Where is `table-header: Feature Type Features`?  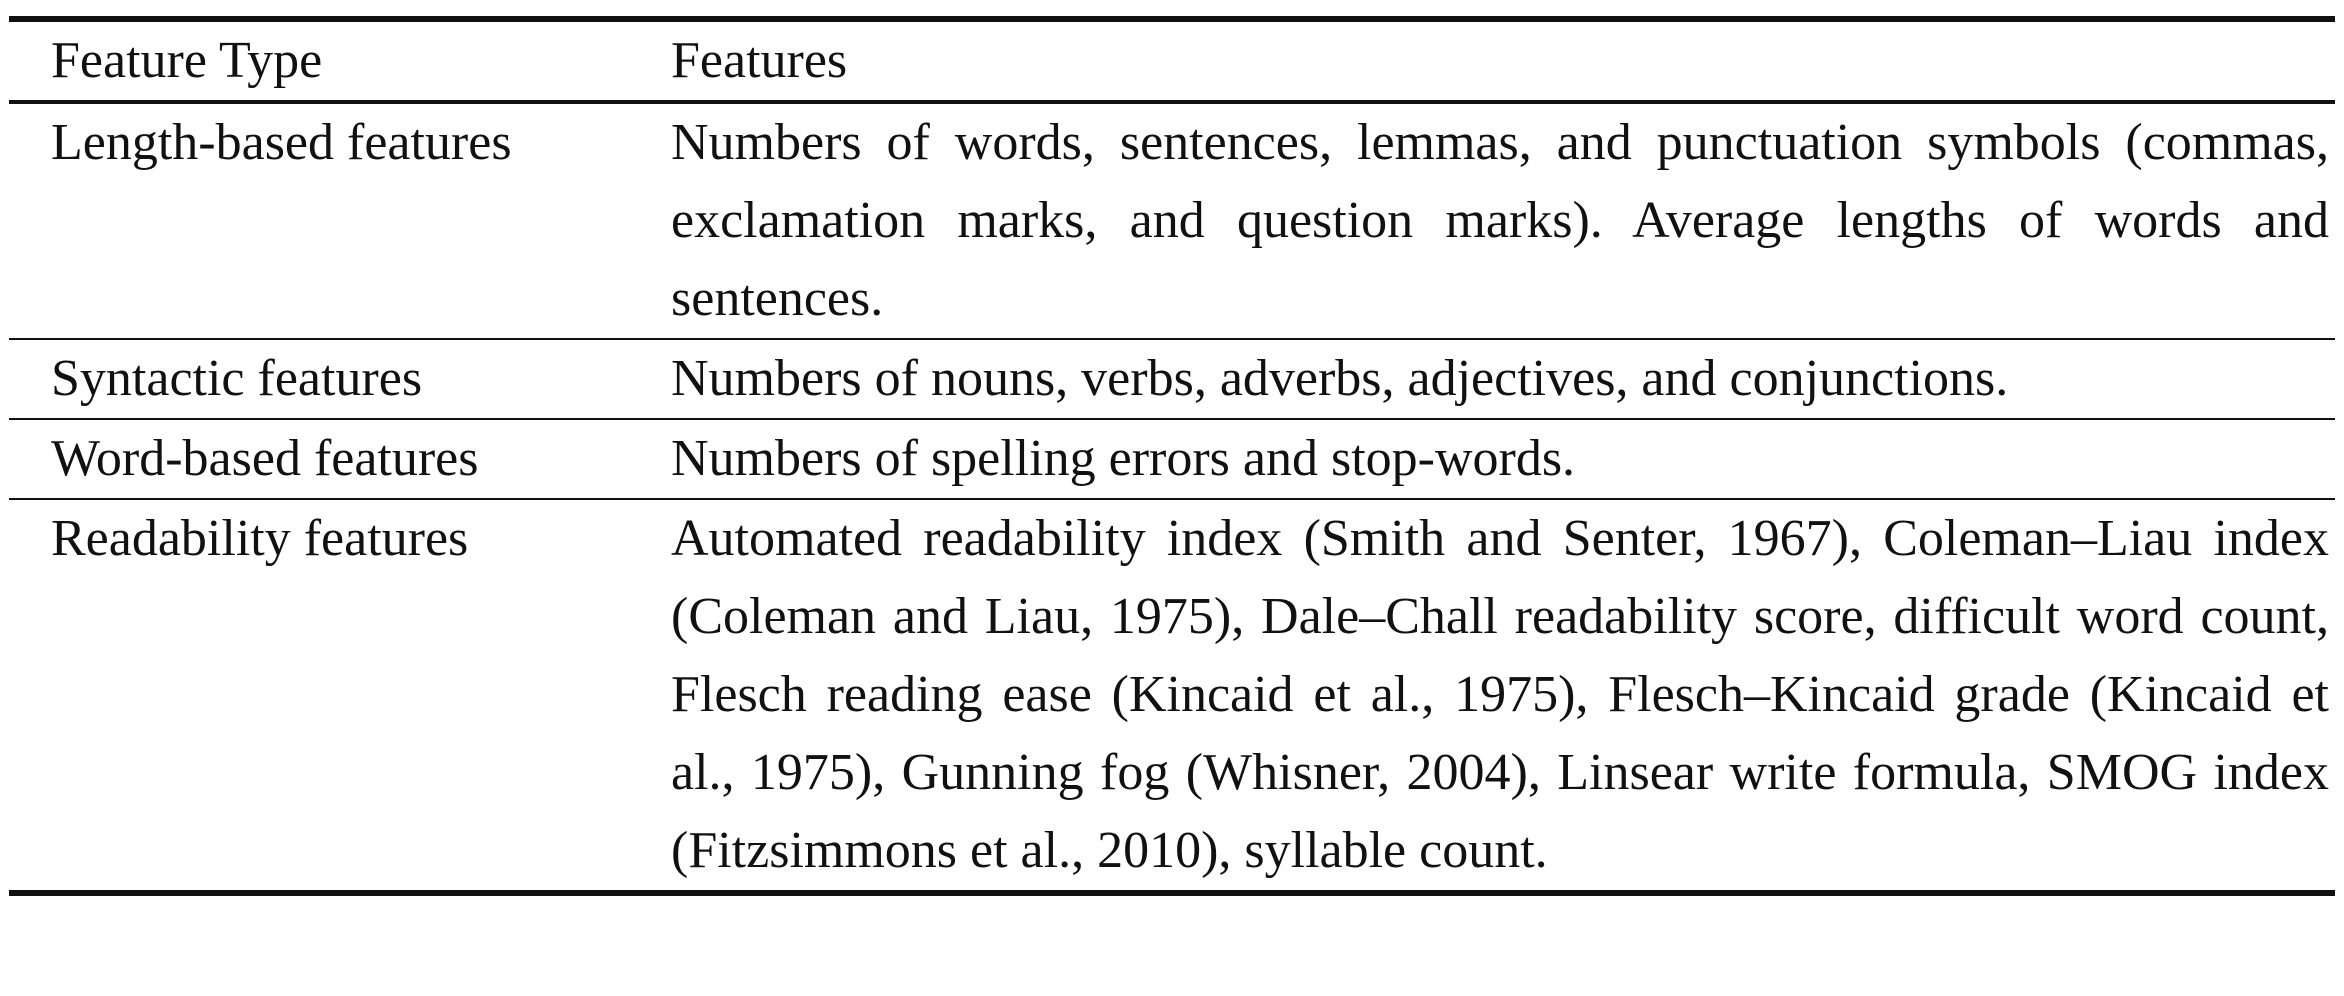 table-header: Feature Type Features is located at coordinates (1172, 60).